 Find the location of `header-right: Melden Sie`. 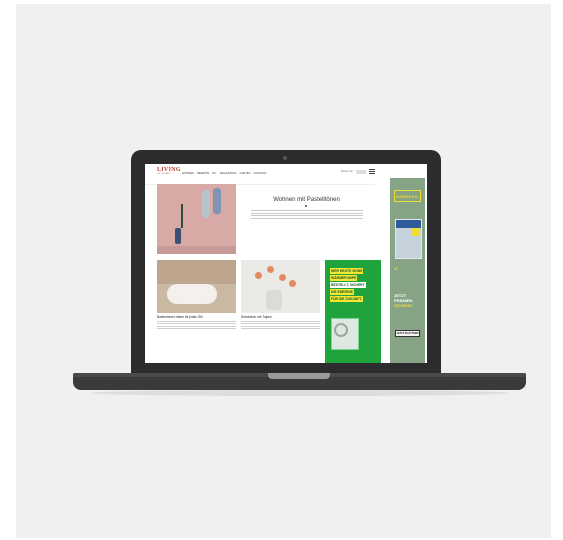

header-right: Melden Sie is located at coordinates (358, 171).